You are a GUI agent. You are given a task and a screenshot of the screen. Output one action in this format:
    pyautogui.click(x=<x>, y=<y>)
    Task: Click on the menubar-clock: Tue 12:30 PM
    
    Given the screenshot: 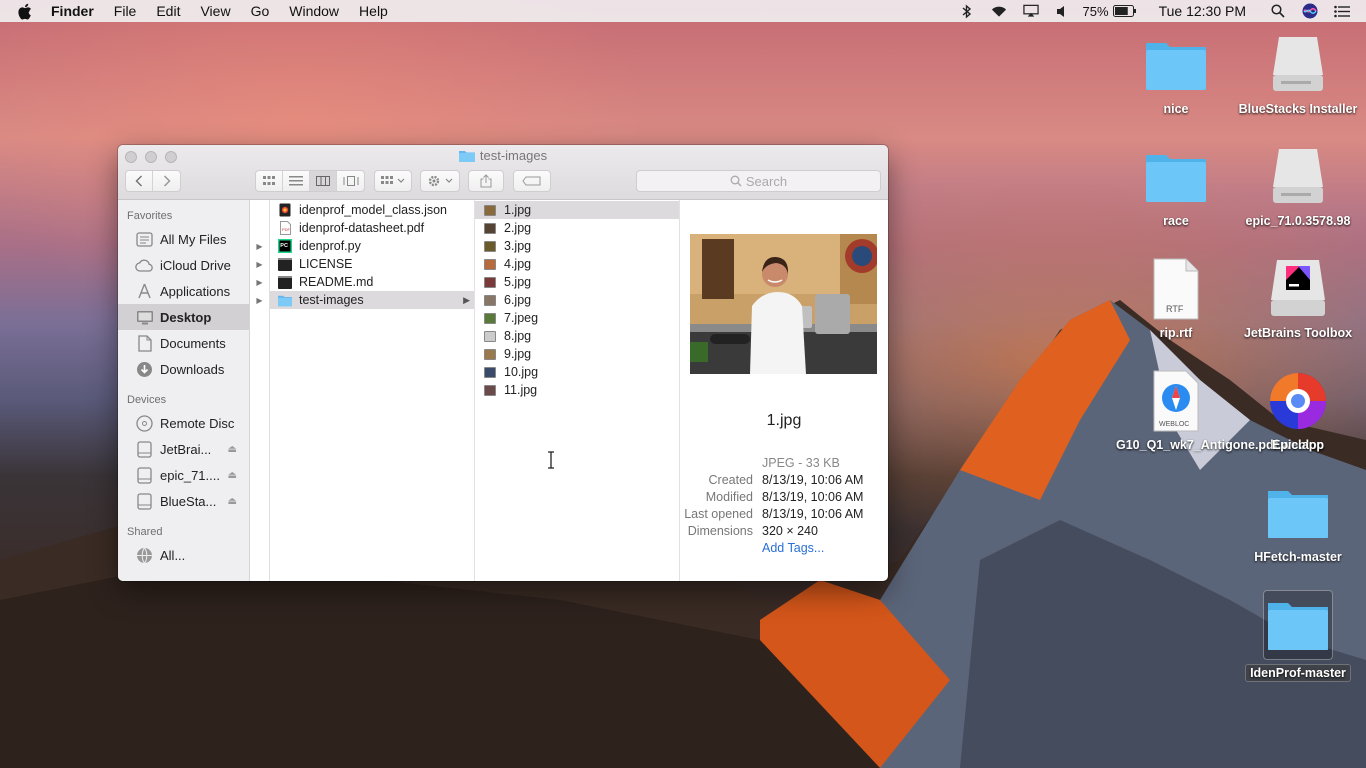 What is the action you would take?
    pyautogui.click(x=1202, y=11)
    